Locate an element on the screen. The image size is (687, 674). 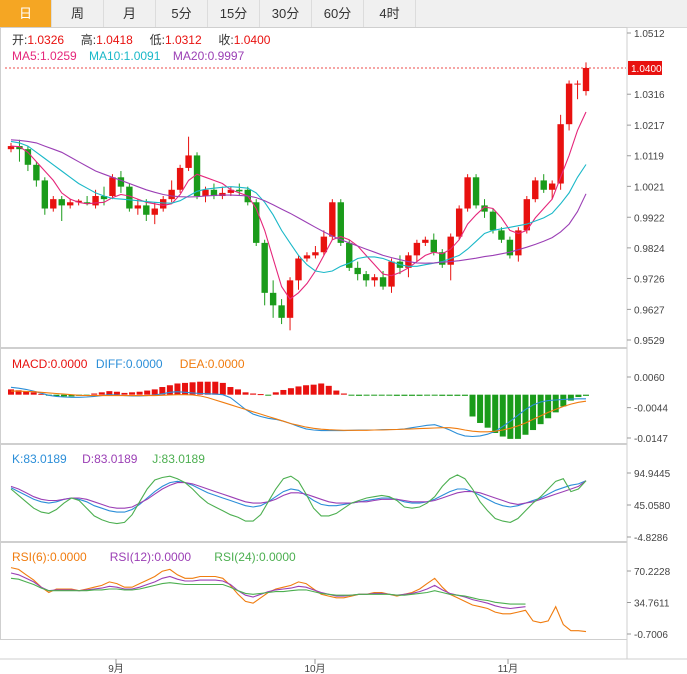
y-tick-label: 1.0217 is located at coordinates (649, 126).